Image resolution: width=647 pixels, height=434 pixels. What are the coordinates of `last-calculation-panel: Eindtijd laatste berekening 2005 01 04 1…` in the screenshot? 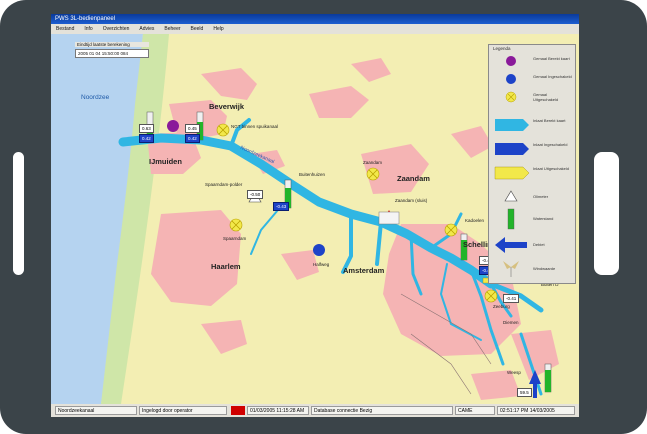 It's located at (112, 54).